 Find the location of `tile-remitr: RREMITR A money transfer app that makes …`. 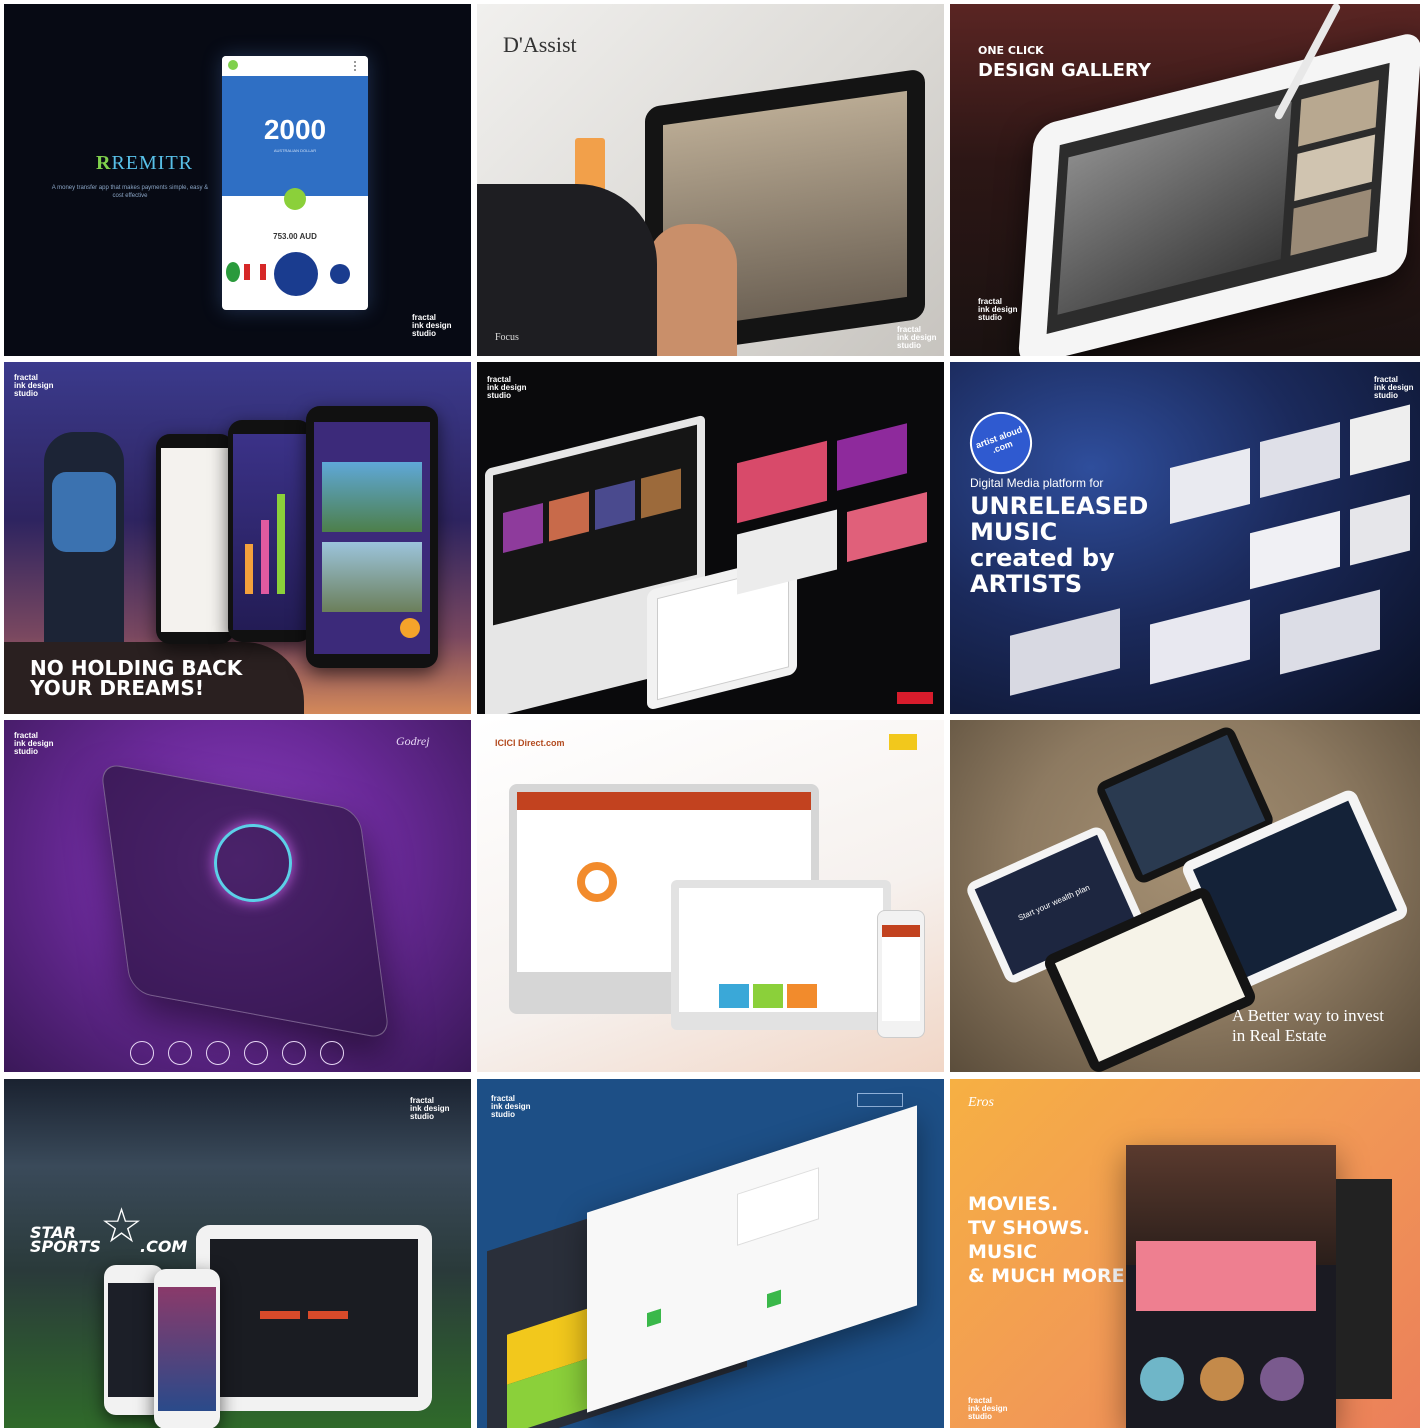

tile-remitr: RREMITR A money transfer app that makes … is located at coordinates (237, 180).